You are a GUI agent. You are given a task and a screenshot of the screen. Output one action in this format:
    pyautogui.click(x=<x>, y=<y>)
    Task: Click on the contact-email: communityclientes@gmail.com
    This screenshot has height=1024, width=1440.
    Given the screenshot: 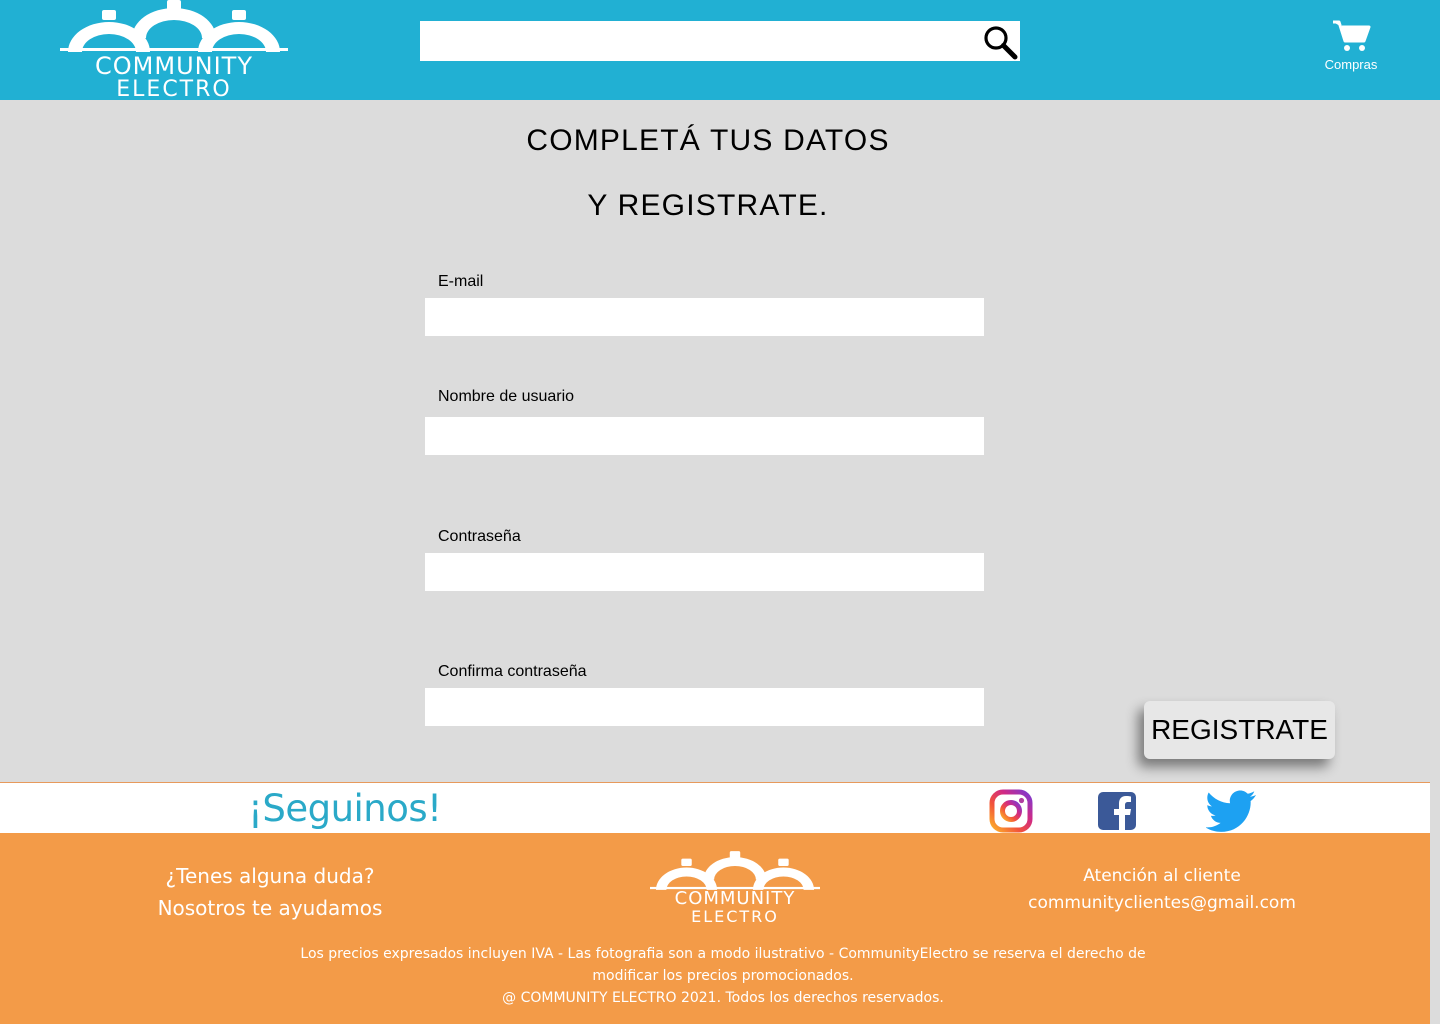 What is the action you would take?
    pyautogui.click(x=1162, y=903)
    